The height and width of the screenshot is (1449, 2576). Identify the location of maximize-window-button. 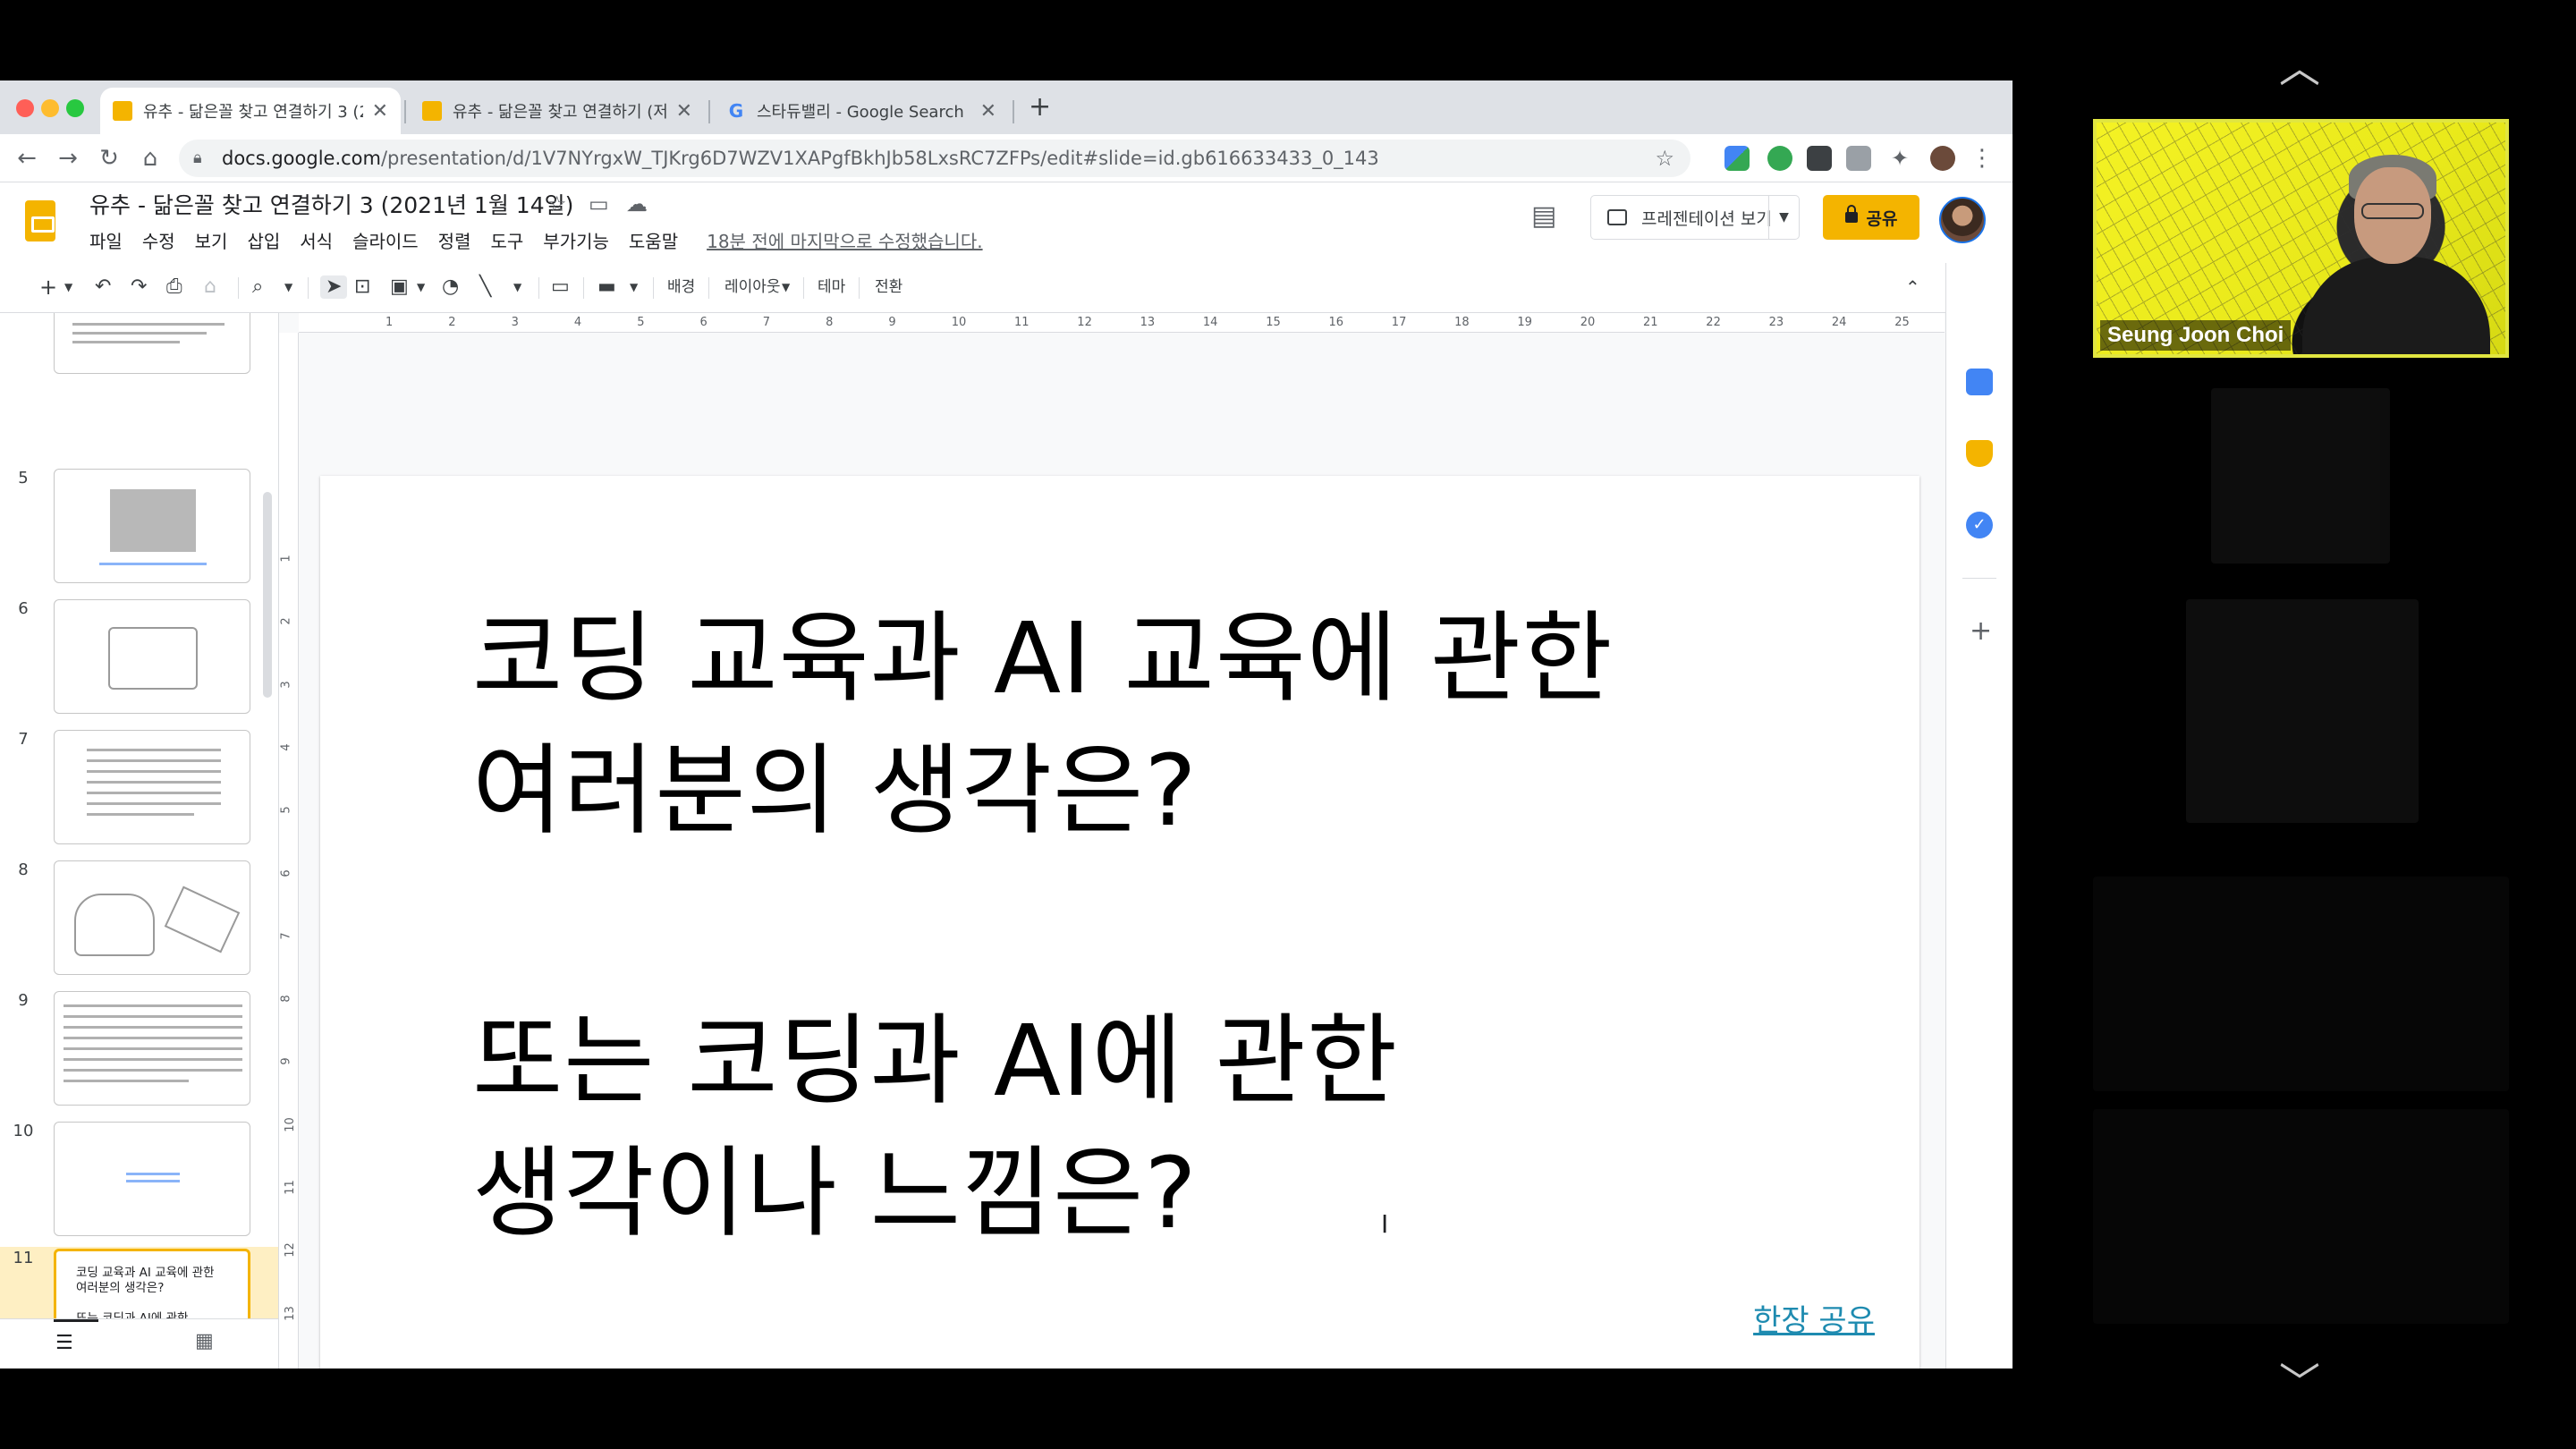
(75, 108).